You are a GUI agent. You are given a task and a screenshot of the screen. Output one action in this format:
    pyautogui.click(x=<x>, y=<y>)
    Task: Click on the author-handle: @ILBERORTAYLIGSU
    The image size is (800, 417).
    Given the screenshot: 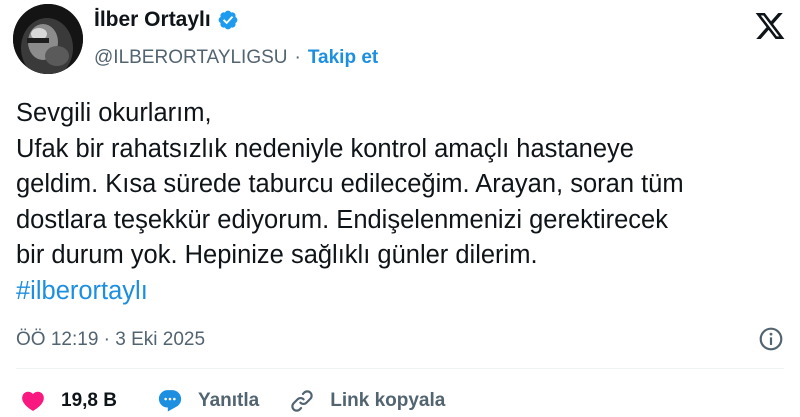 What is the action you would take?
    pyautogui.click(x=191, y=58)
    